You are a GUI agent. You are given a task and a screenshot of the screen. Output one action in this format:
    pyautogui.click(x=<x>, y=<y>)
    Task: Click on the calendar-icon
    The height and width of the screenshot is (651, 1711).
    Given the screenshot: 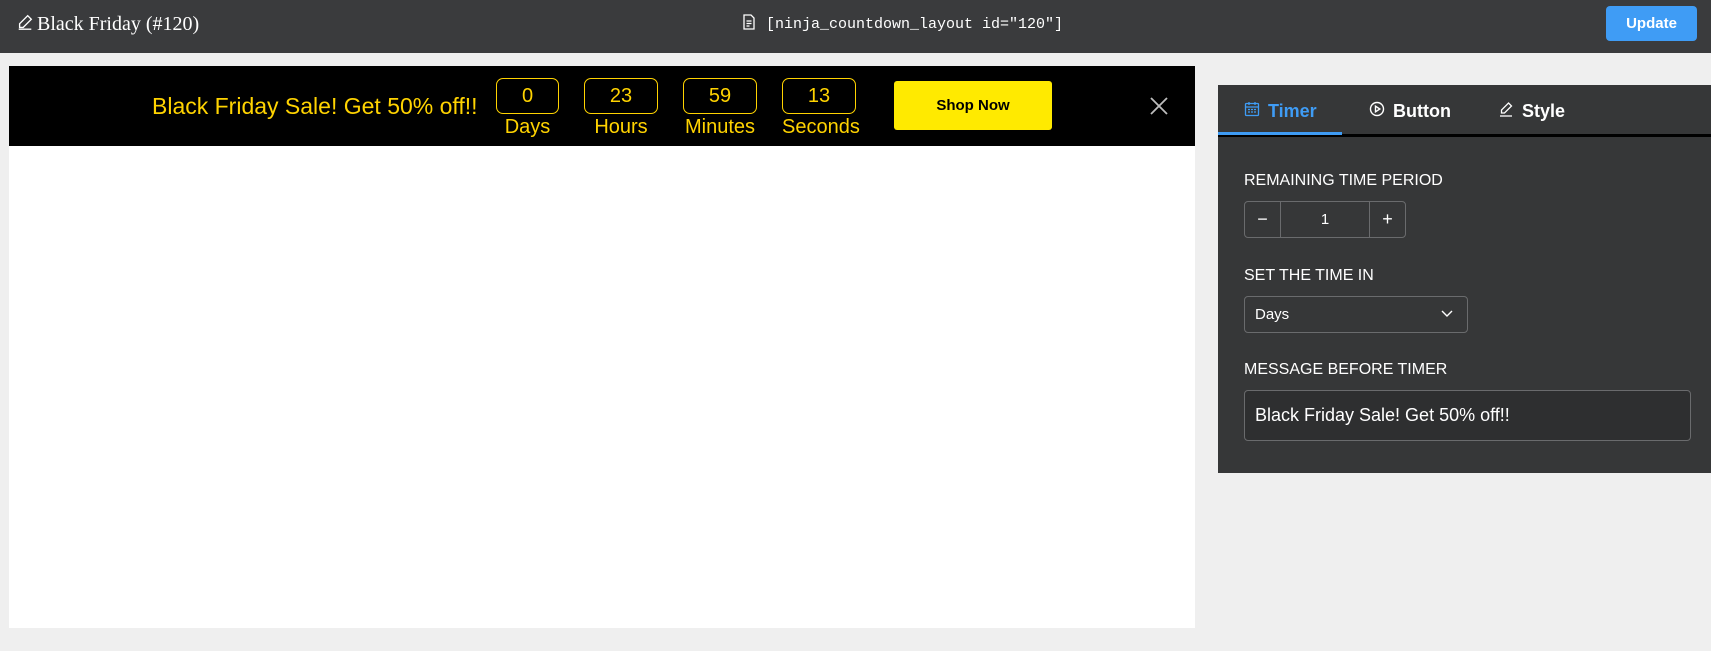 What is the action you would take?
    pyautogui.click(x=1252, y=111)
    